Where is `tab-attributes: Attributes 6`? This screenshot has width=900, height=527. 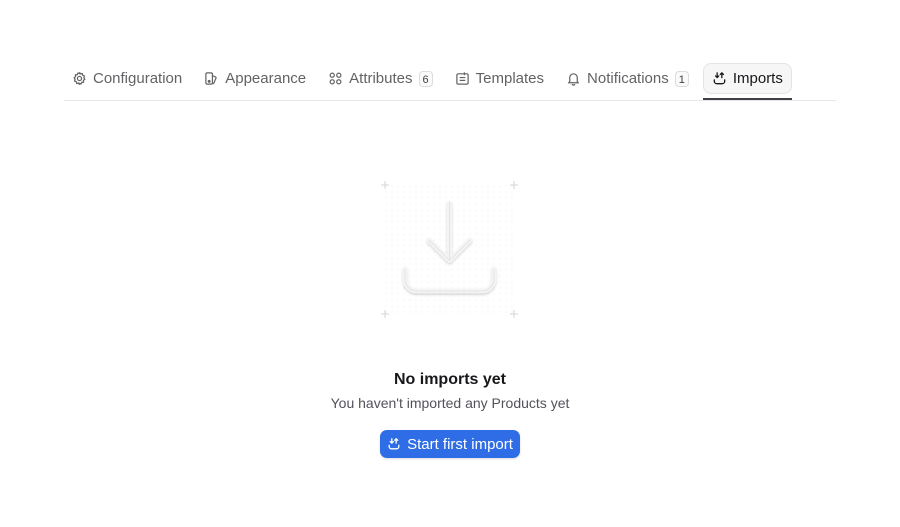
tab-attributes: Attributes 6 is located at coordinates (380, 78).